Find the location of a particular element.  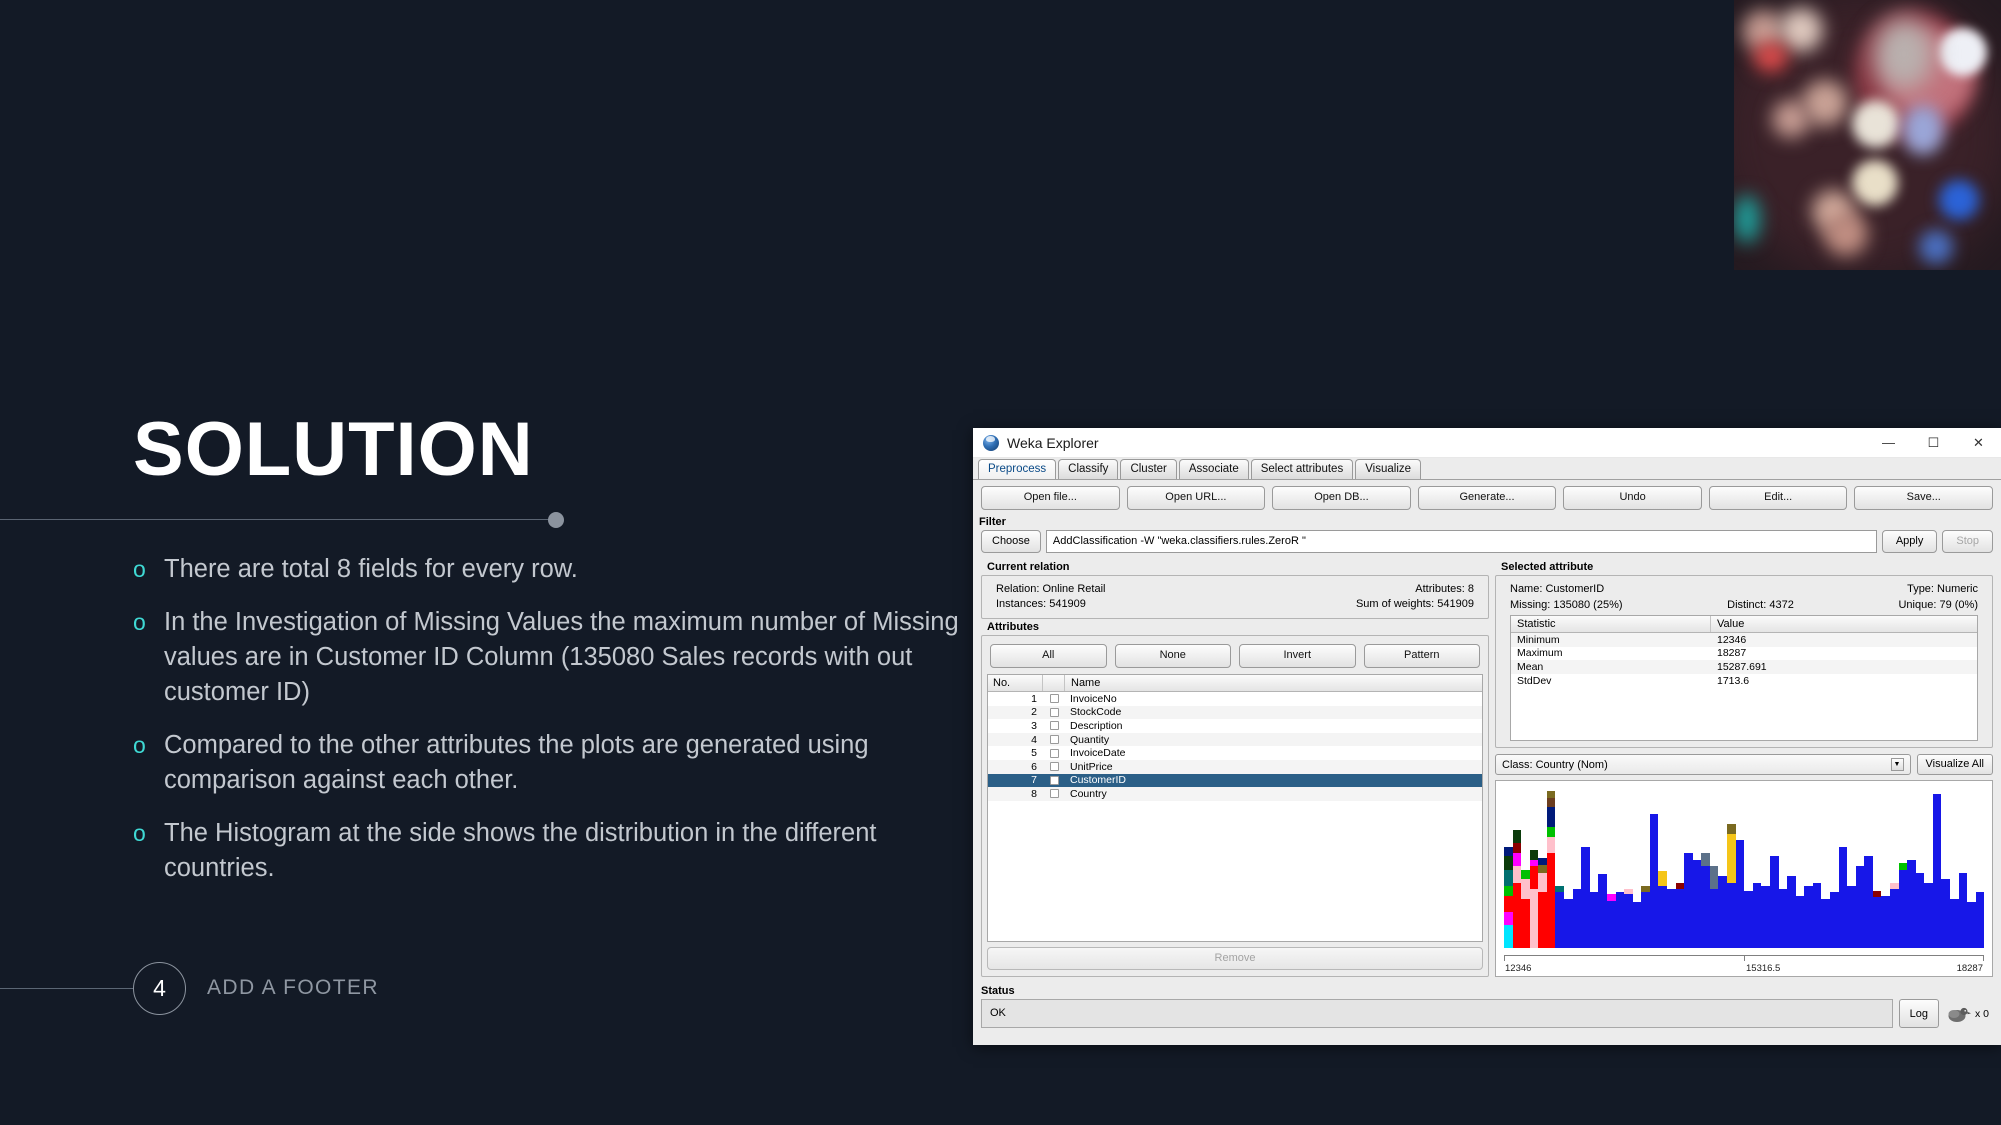

table-row: 3 Description is located at coordinates (1235, 726).